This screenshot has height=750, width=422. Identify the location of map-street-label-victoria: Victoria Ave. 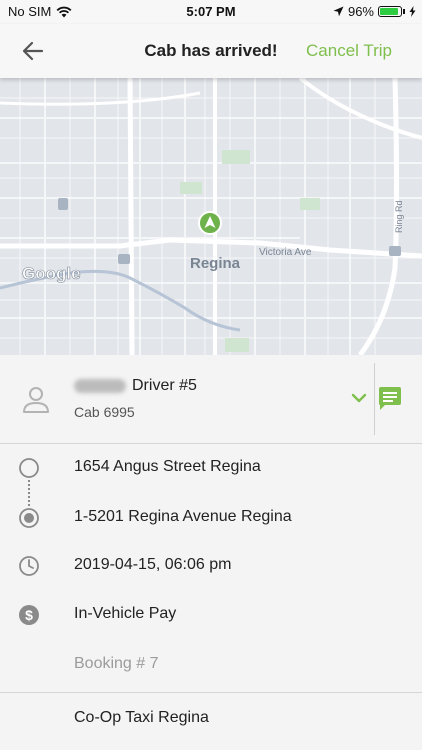
(285, 252).